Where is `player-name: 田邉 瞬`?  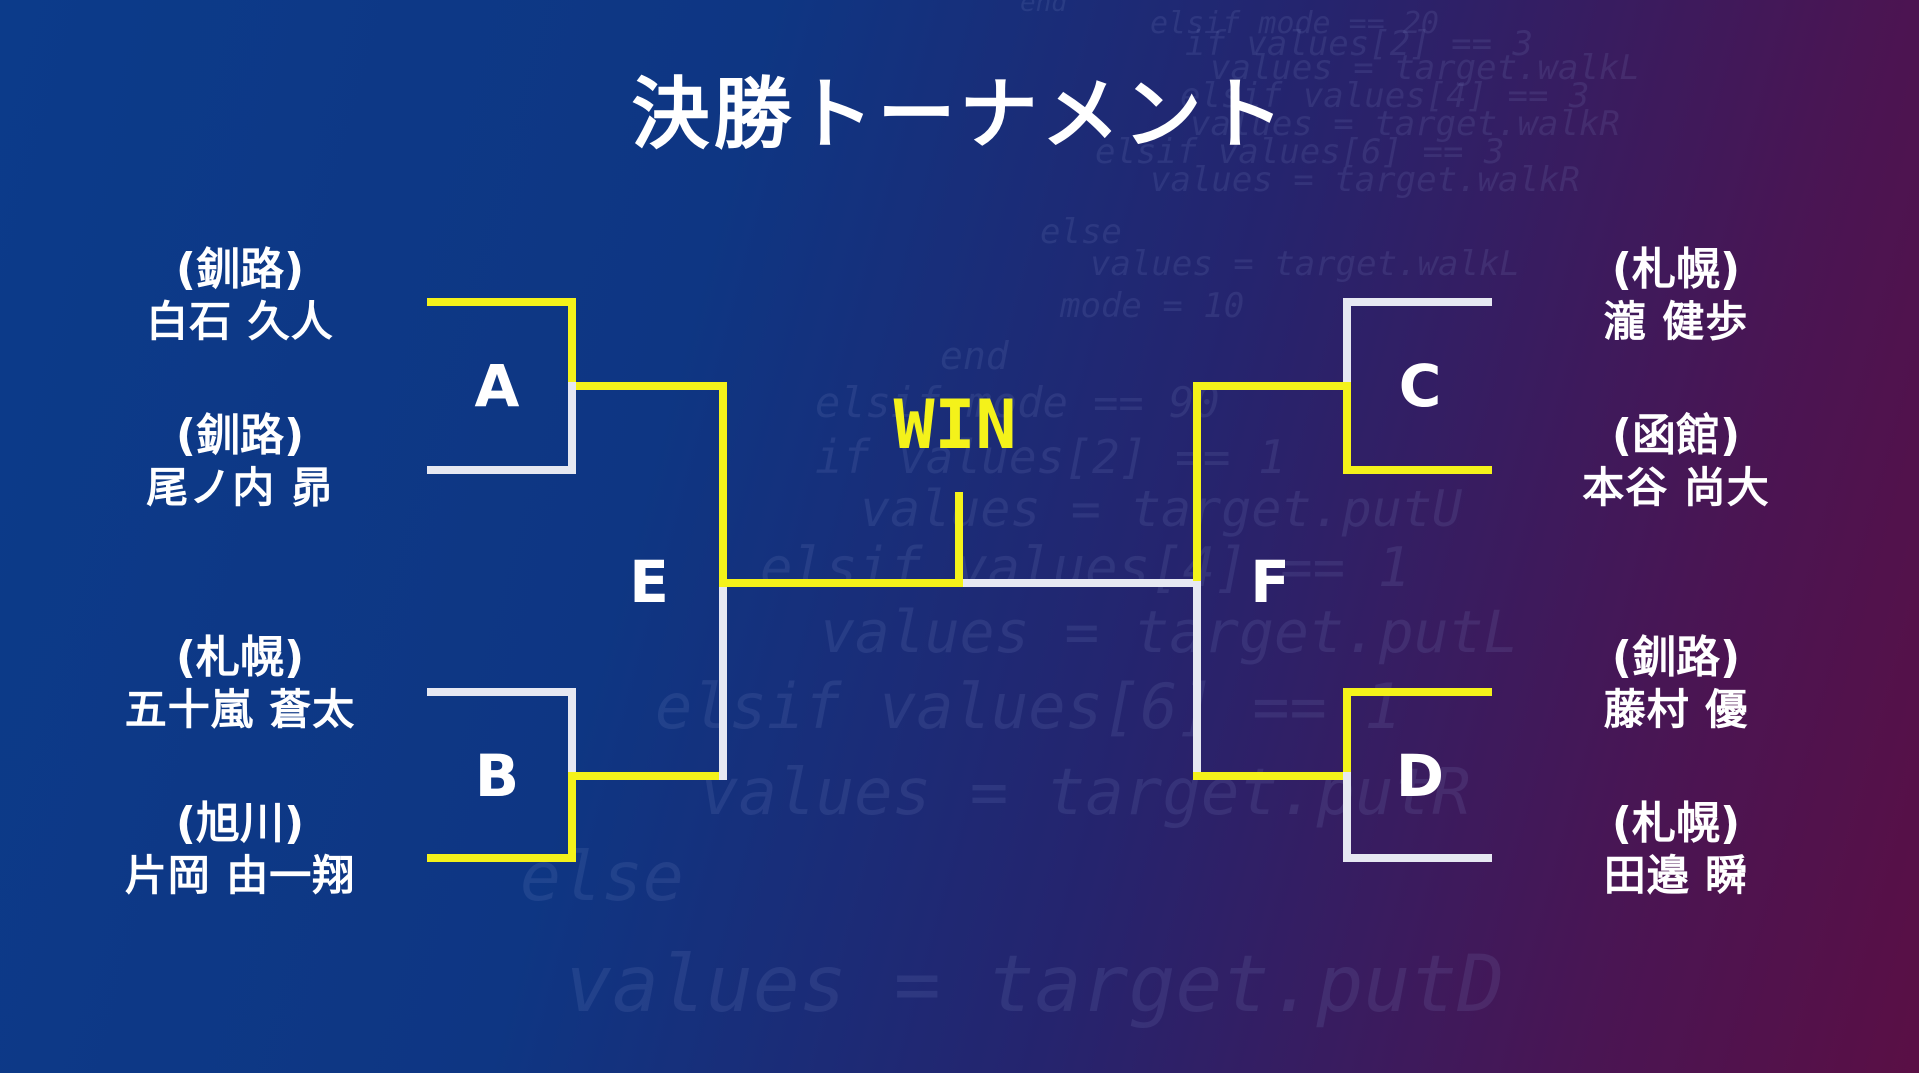 player-name: 田邉 瞬 is located at coordinates (1676, 875).